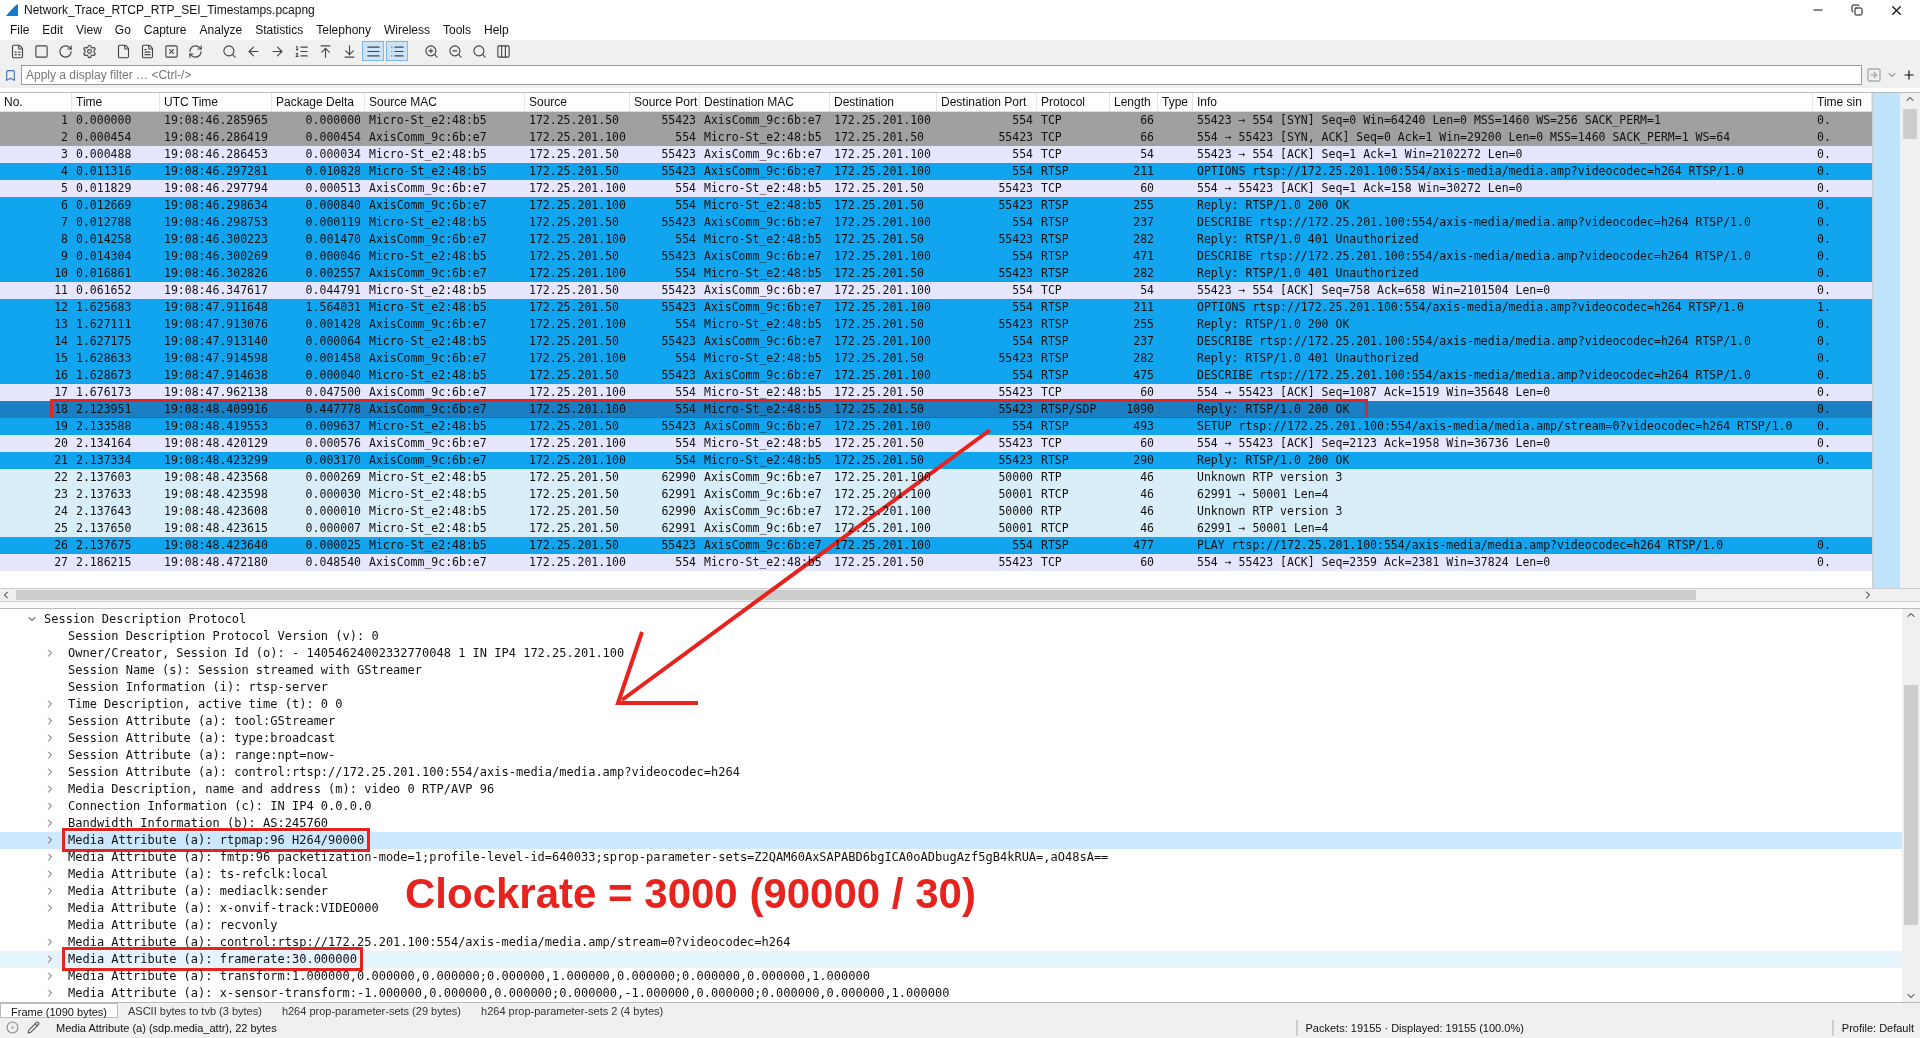 The image size is (1920, 1038). I want to click on packet-row: 13 1.627111 19:08:47.913076 0.001428 AxisComm_9c:6b:e7 172.25.201.100 554 Micro-St_e2:48:b5 172.25.201.50 55423 RTSP 255 Reply: RTSP/1.0 200 OK 0., so click(936, 325).